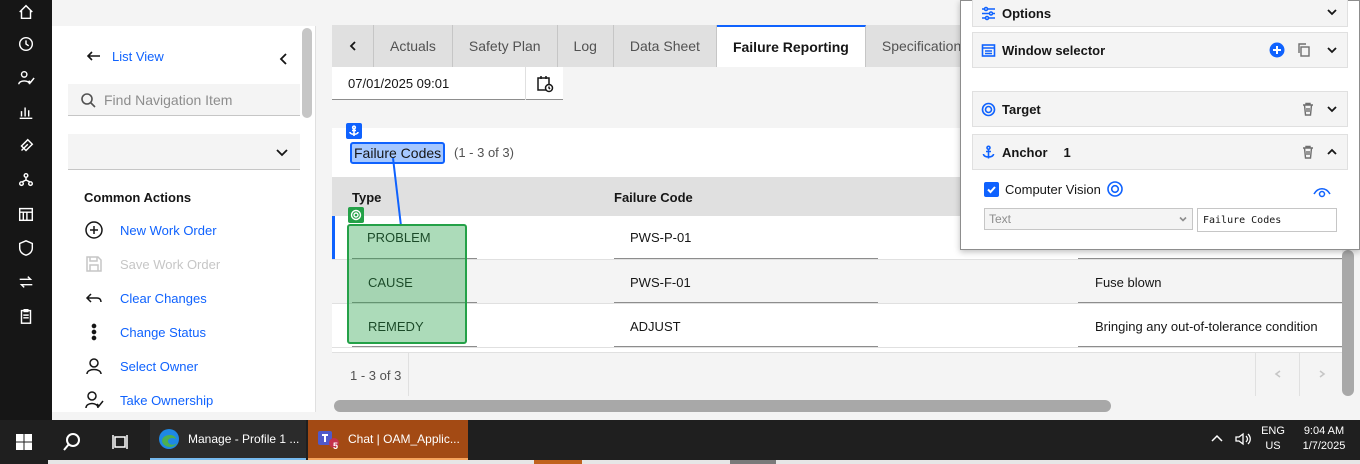  Describe the element at coordinates (661, 237) in the screenshot. I see `cell-failure-code: PWS-P-01` at that location.